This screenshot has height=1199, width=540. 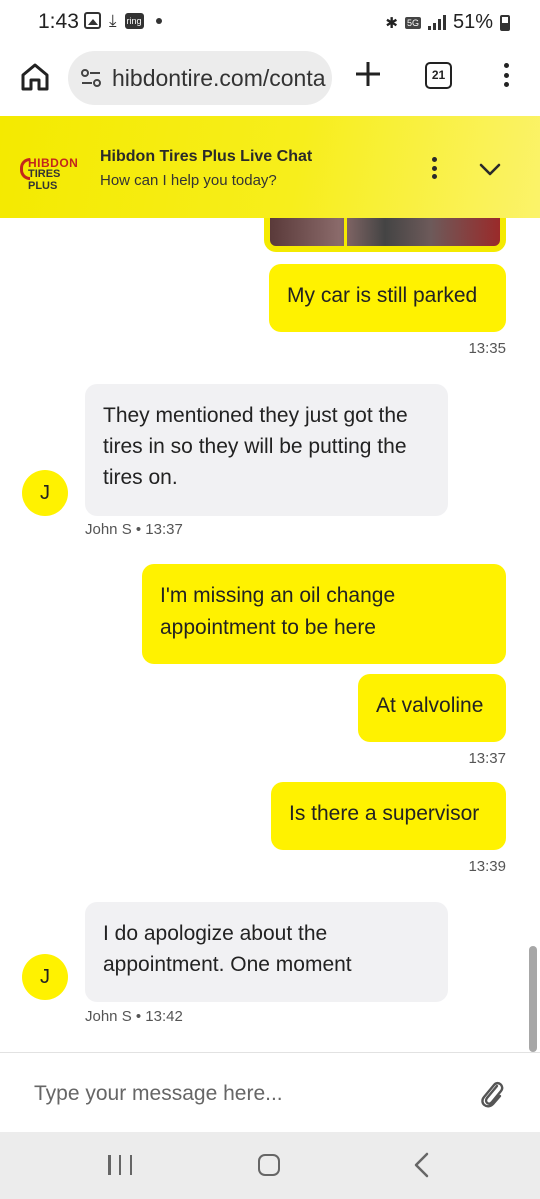 I want to click on system-nav-bar, so click(x=270, y=1165).